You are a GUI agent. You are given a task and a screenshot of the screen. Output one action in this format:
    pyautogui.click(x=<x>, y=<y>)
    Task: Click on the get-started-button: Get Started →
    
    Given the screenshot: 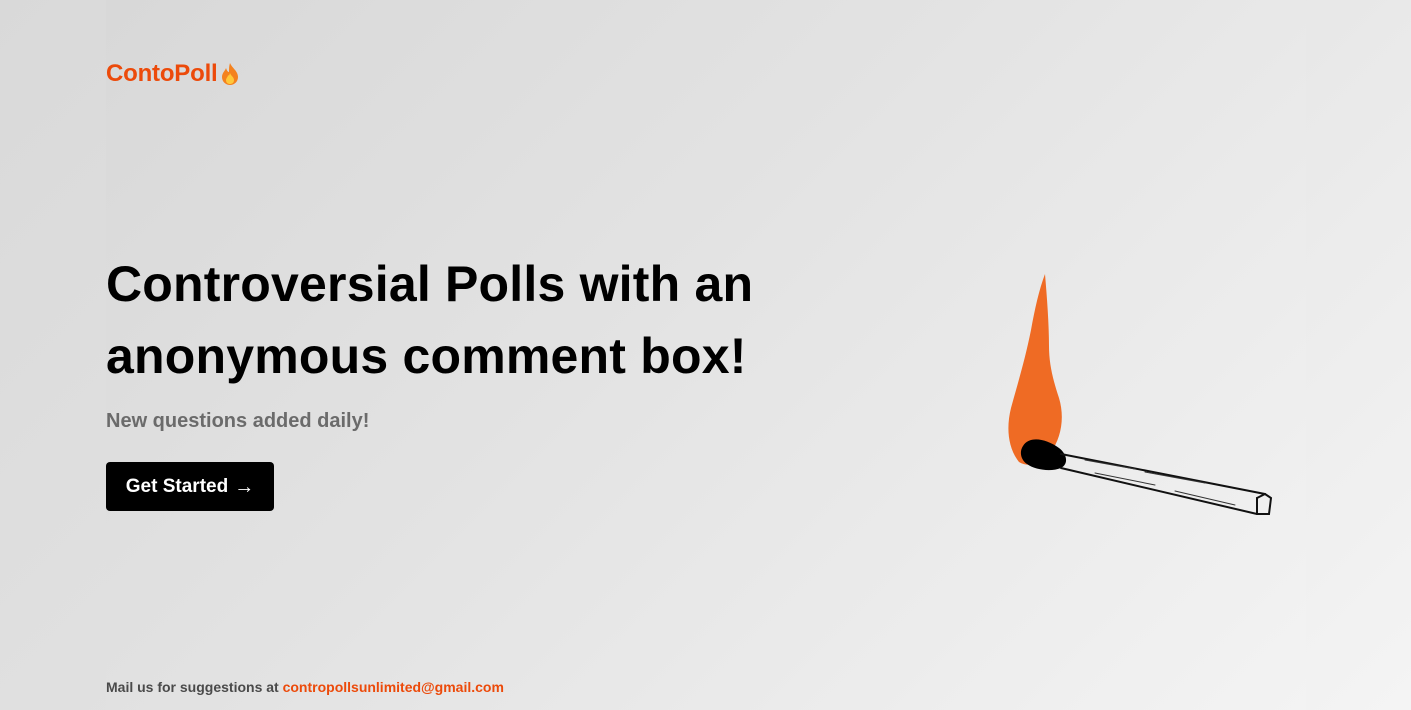 What is the action you would take?
    pyautogui.click(x=190, y=486)
    